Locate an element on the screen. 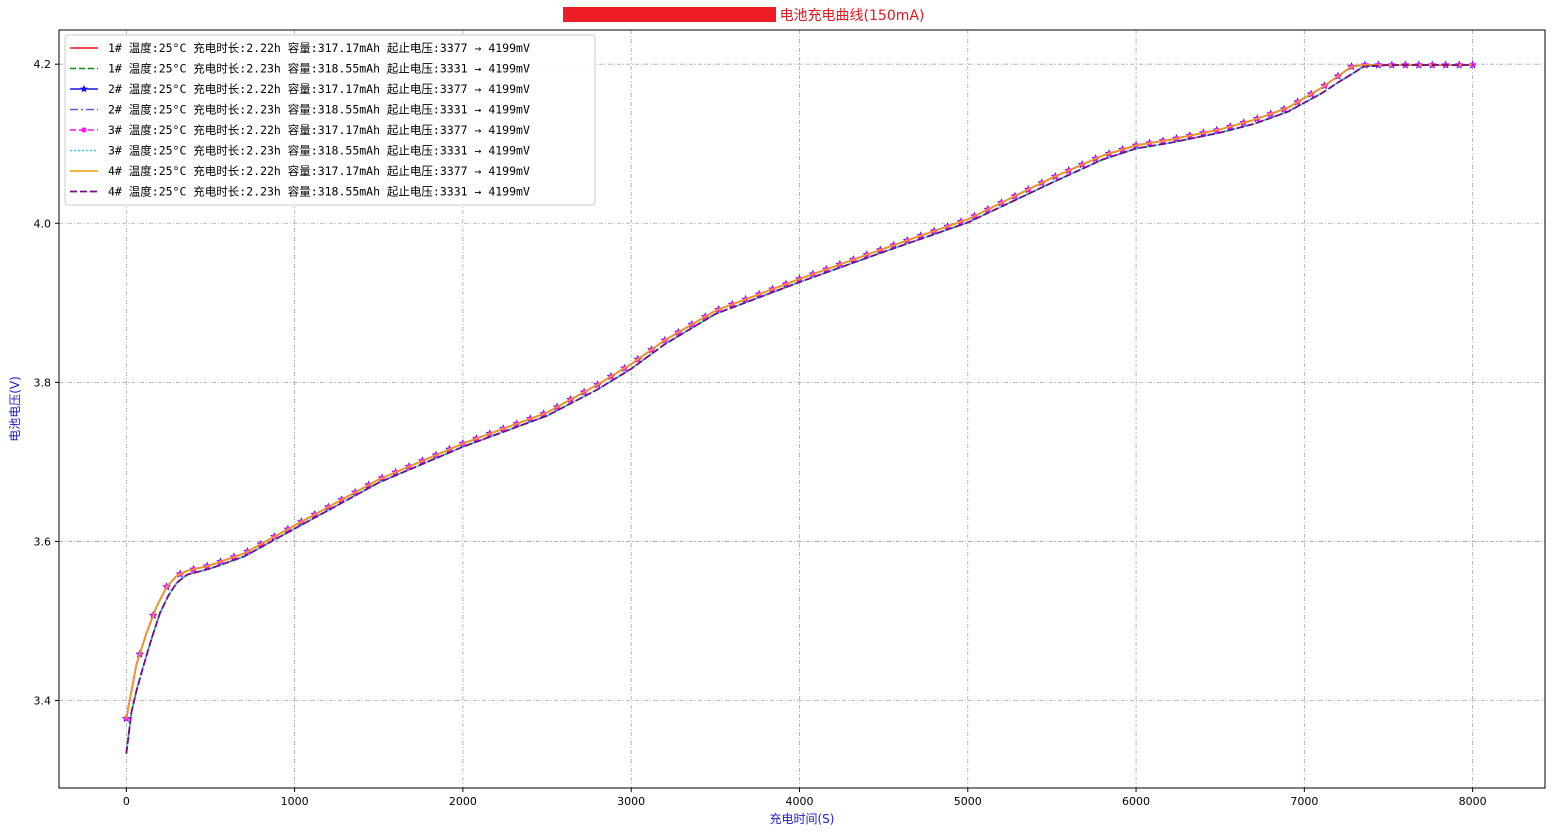 The width and height of the screenshot is (1558, 835). legend-marker is located at coordinates (84, 130).